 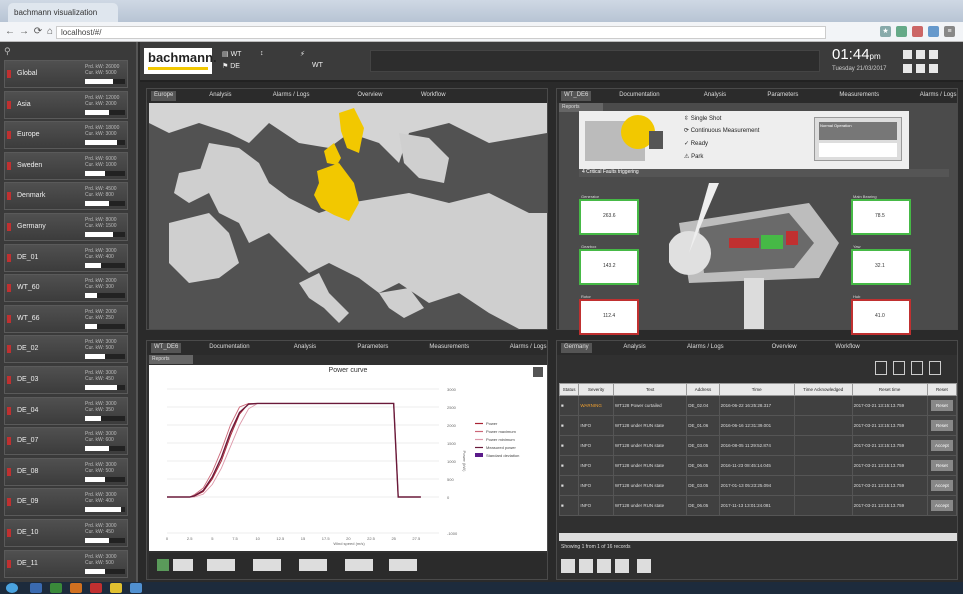 What do you see at coordinates (703, 425) in the screenshot?
I see `address-cell: DE_01.06` at bounding box center [703, 425].